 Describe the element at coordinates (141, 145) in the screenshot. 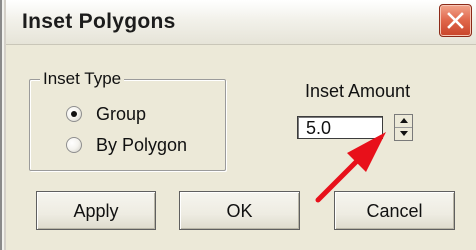

I see `by-polygon-radio-label: By Polygon` at that location.